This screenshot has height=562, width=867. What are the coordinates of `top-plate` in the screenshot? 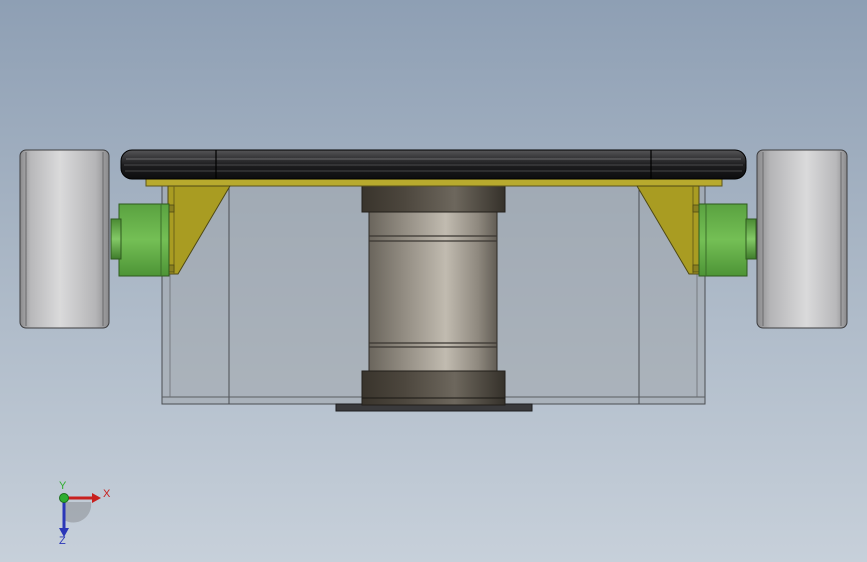 It's located at (433, 164).